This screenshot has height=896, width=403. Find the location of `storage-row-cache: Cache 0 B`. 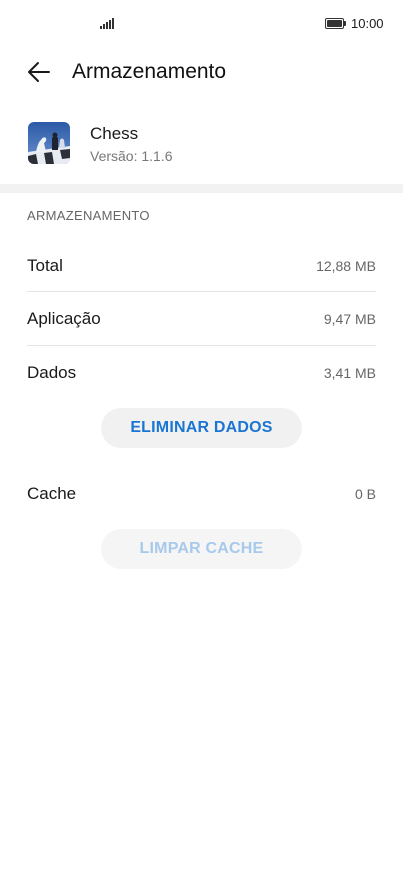

storage-row-cache: Cache 0 B is located at coordinates (201, 493).